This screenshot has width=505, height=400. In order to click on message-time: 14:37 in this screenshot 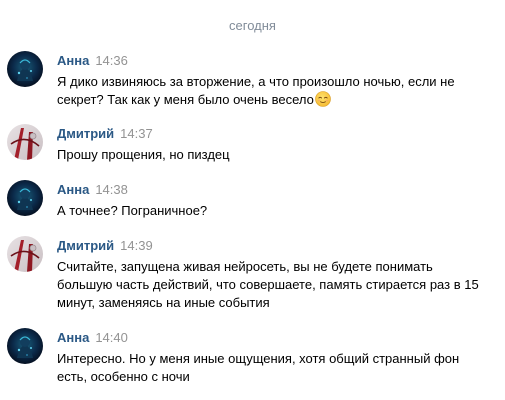, I will do `click(136, 133)`.